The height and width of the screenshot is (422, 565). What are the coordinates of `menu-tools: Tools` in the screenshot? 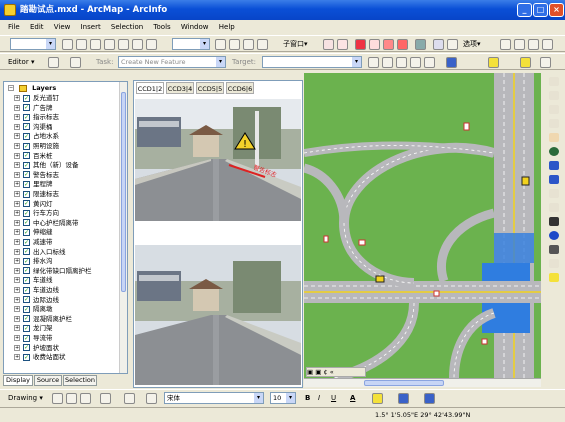 It's located at (161, 27).